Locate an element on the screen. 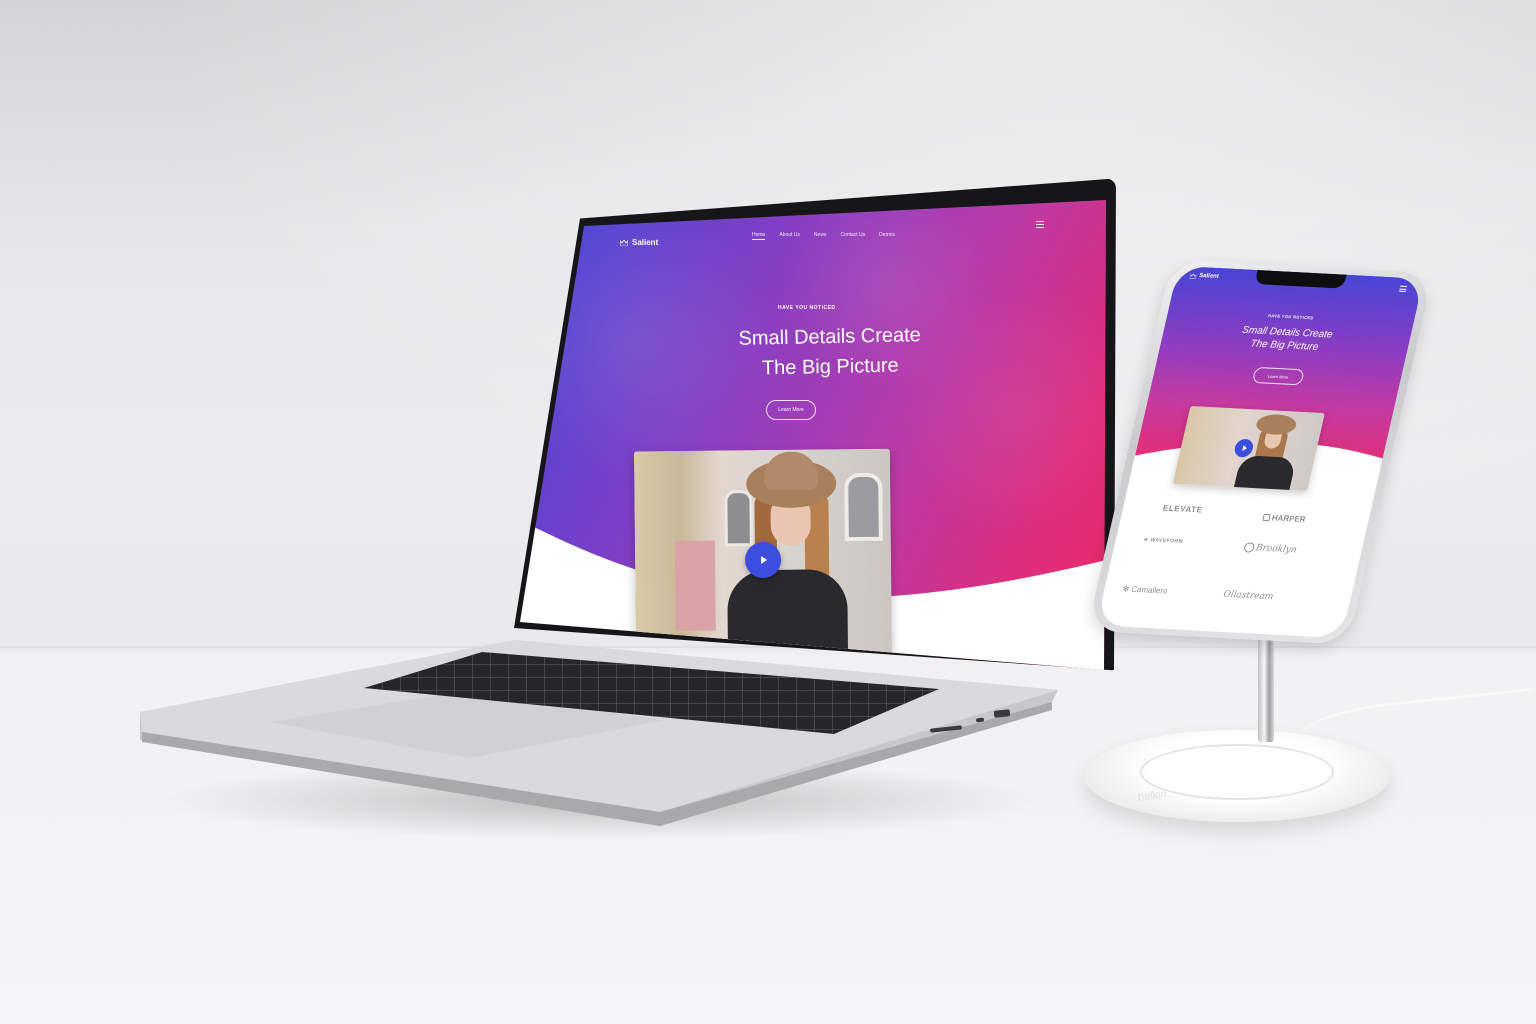 The width and height of the screenshot is (1536, 1024). phone-site-logo-text: Salient is located at coordinates (1209, 276).